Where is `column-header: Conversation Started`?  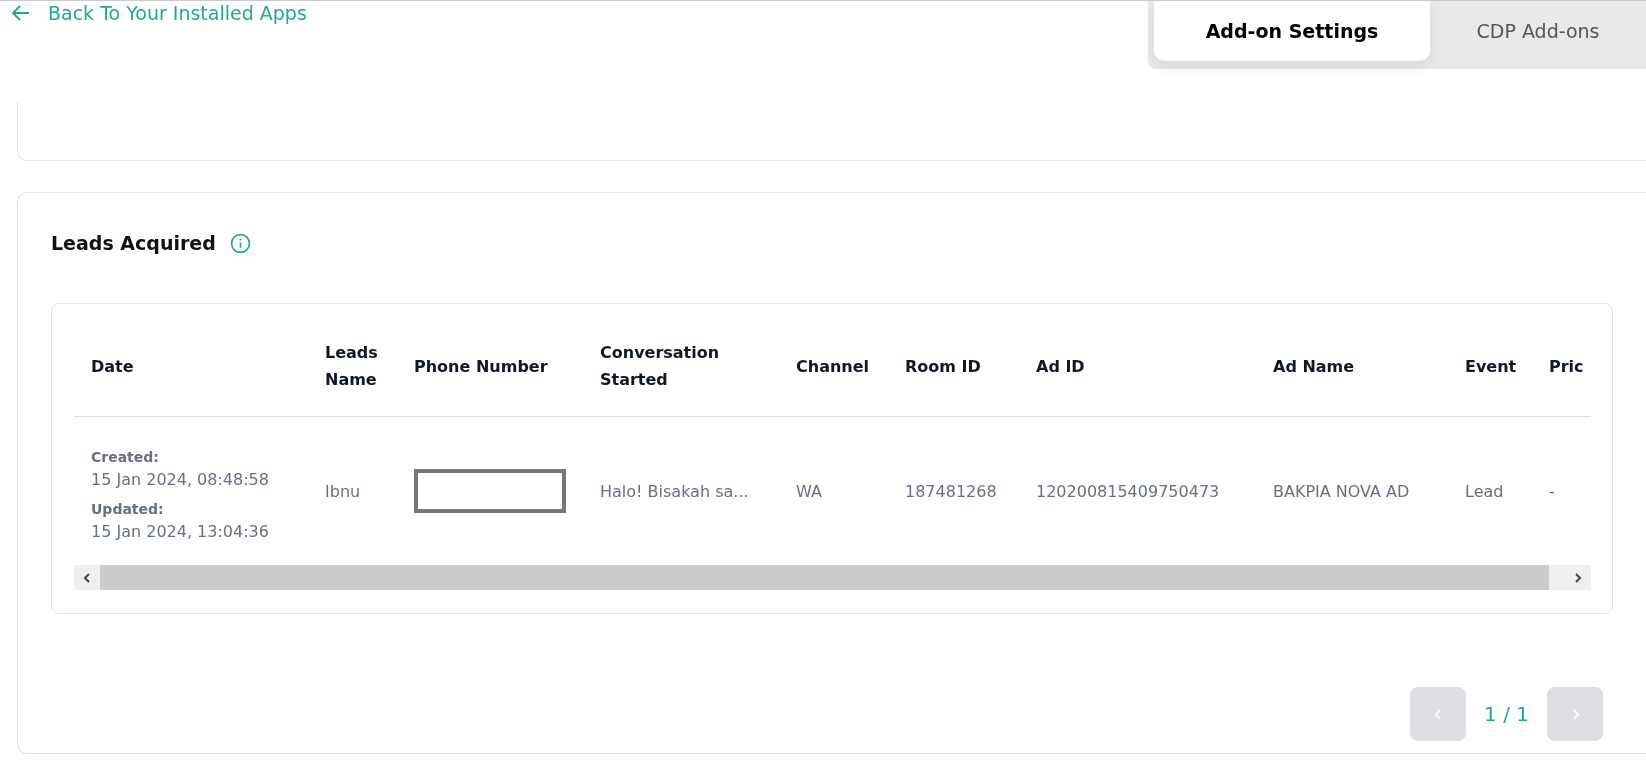
column-header: Conversation Started is located at coordinates (660, 366).